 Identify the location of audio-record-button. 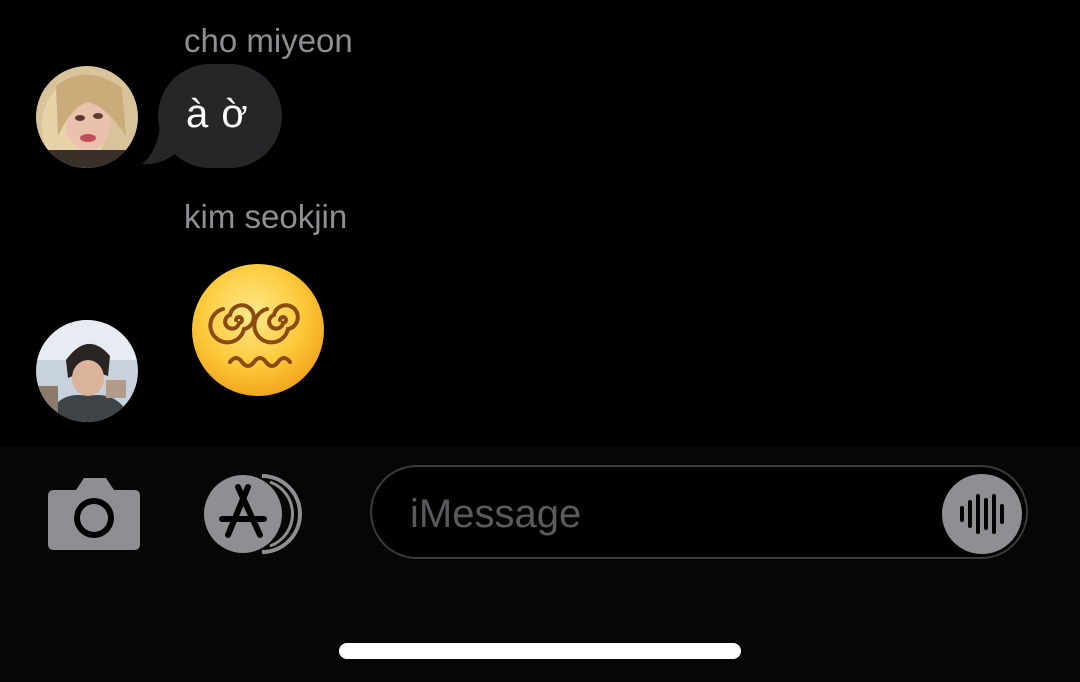
(982, 514).